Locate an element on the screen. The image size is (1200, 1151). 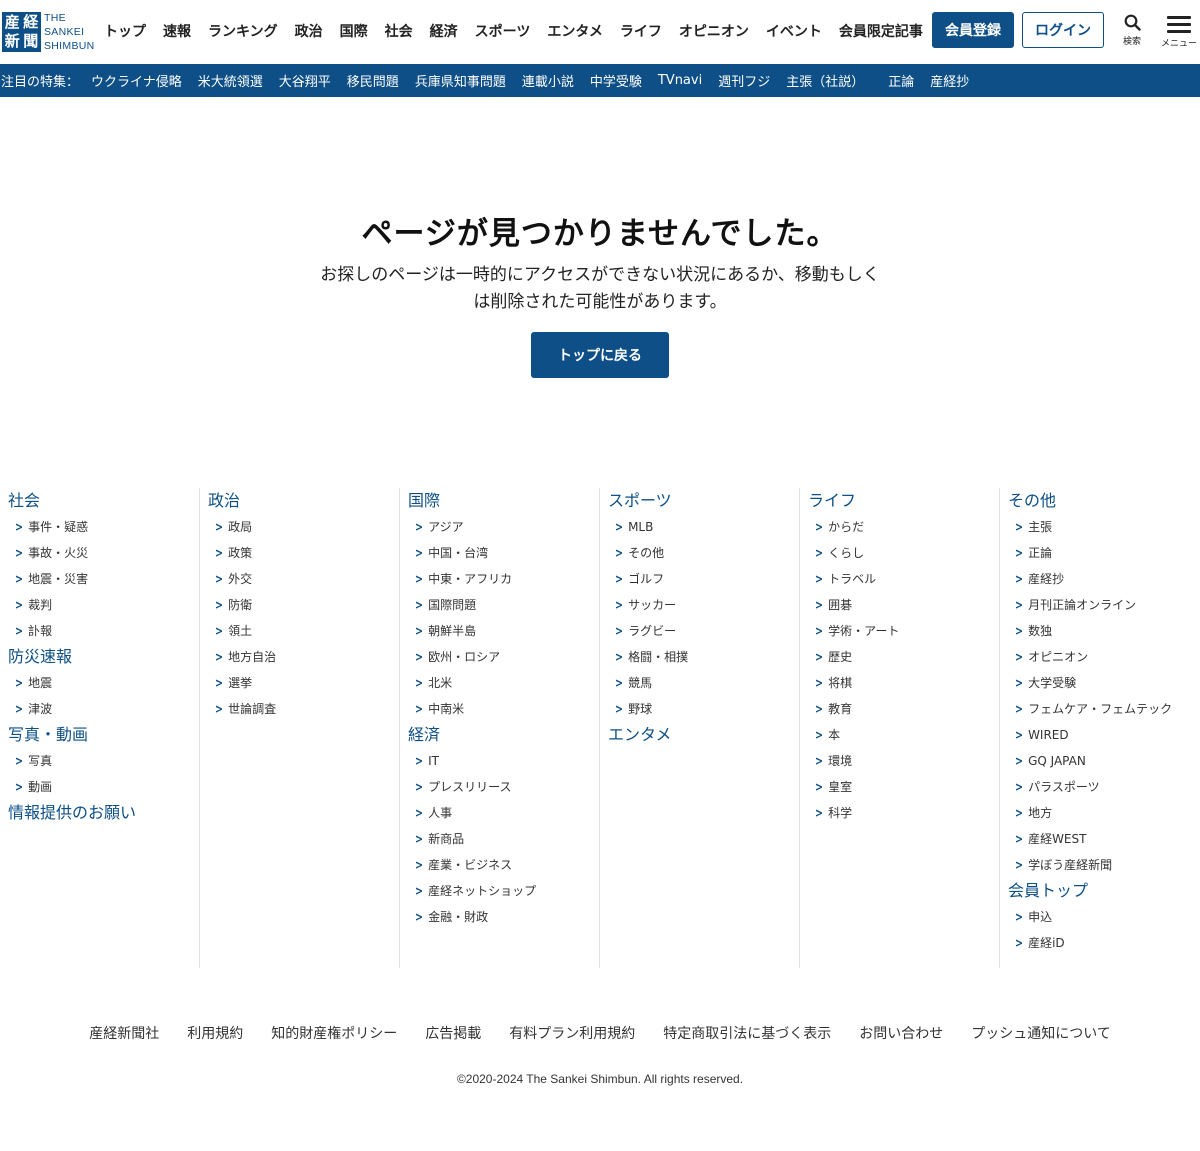
sitemap-sub-link: > 地震・災害 is located at coordinates (103, 579).